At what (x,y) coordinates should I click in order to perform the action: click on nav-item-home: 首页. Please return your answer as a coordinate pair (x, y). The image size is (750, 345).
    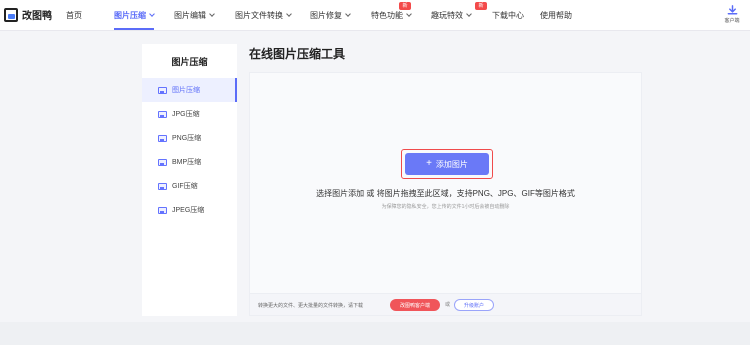
    Looking at the image, I should click on (74, 15).